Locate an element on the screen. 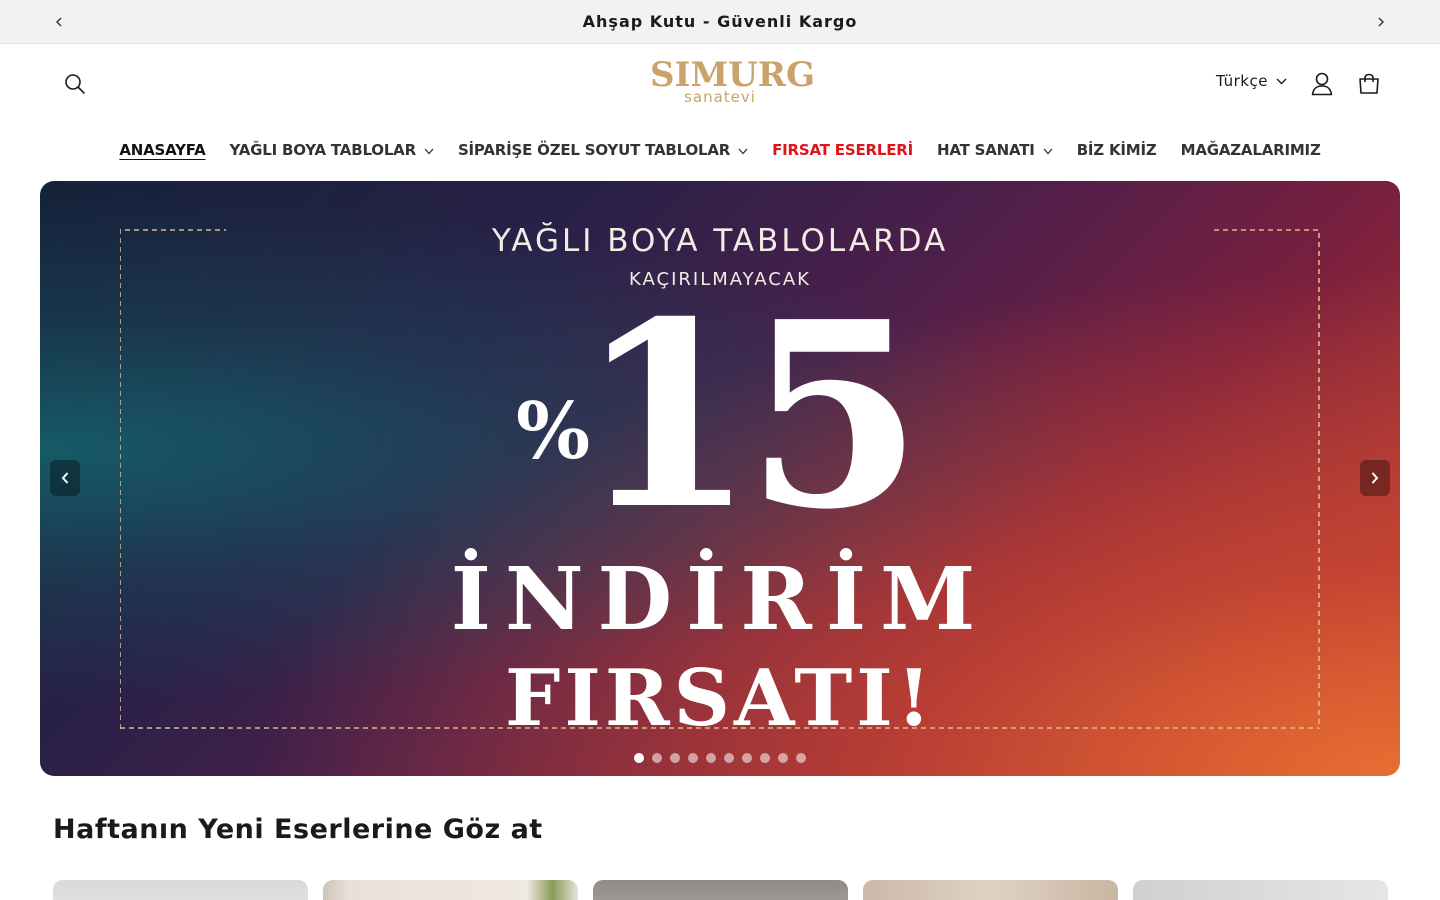  nav-item-siparise-ozel: SİPARİŞE ÖZEL SOYUT TABLOLAR is located at coordinates (603, 150).